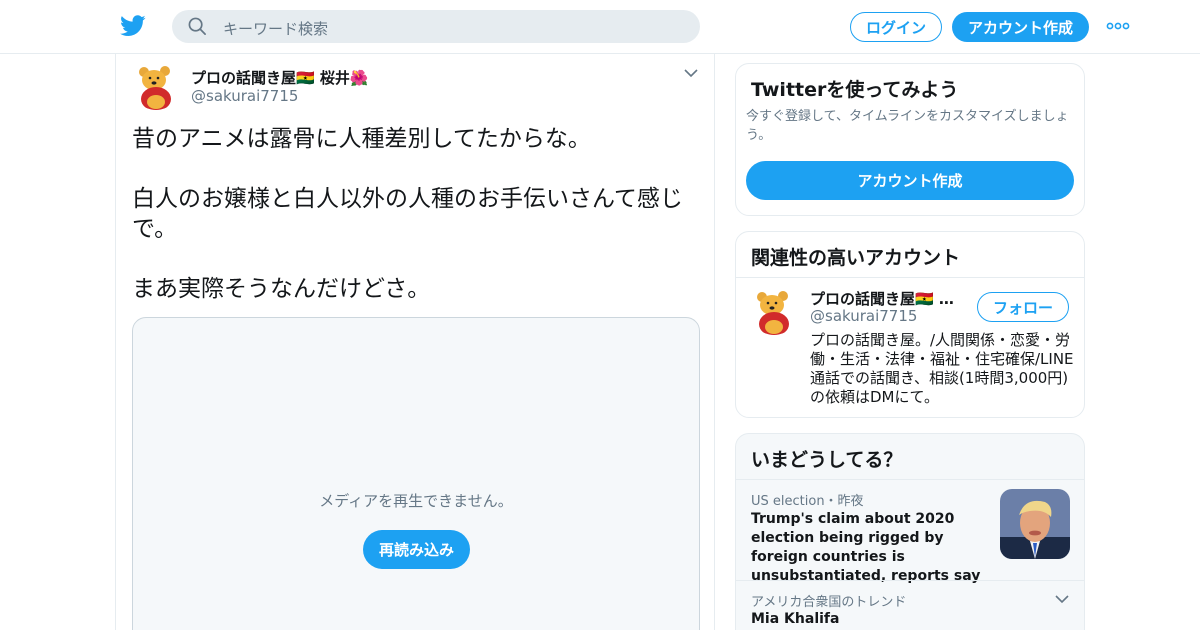 The width and height of the screenshot is (1200, 630). Describe the element at coordinates (807, 501) in the screenshot. I see `trend-meta: US election・昨夜` at that location.